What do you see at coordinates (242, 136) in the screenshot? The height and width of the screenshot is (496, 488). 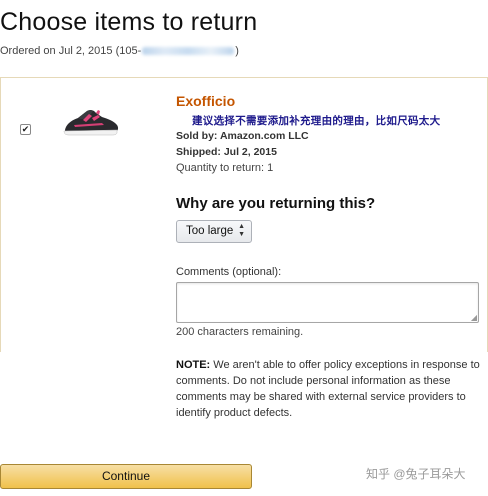 I see `sold-by-text: Sold by: Amazon.com LLC` at bounding box center [242, 136].